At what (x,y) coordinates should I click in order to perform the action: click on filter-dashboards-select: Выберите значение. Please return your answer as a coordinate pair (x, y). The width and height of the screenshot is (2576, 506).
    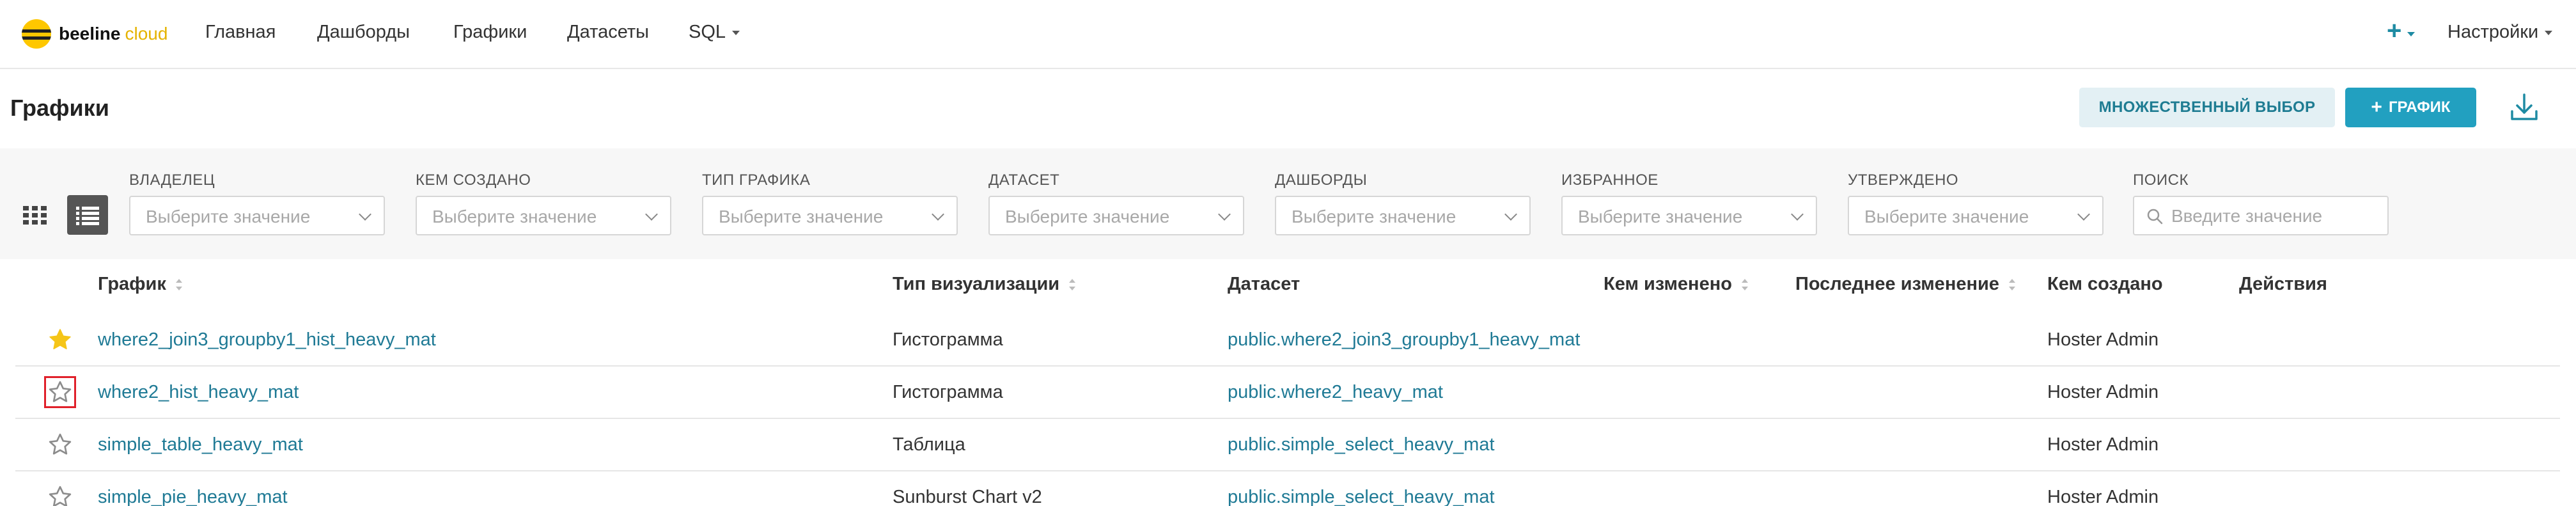
    Looking at the image, I should click on (1403, 215).